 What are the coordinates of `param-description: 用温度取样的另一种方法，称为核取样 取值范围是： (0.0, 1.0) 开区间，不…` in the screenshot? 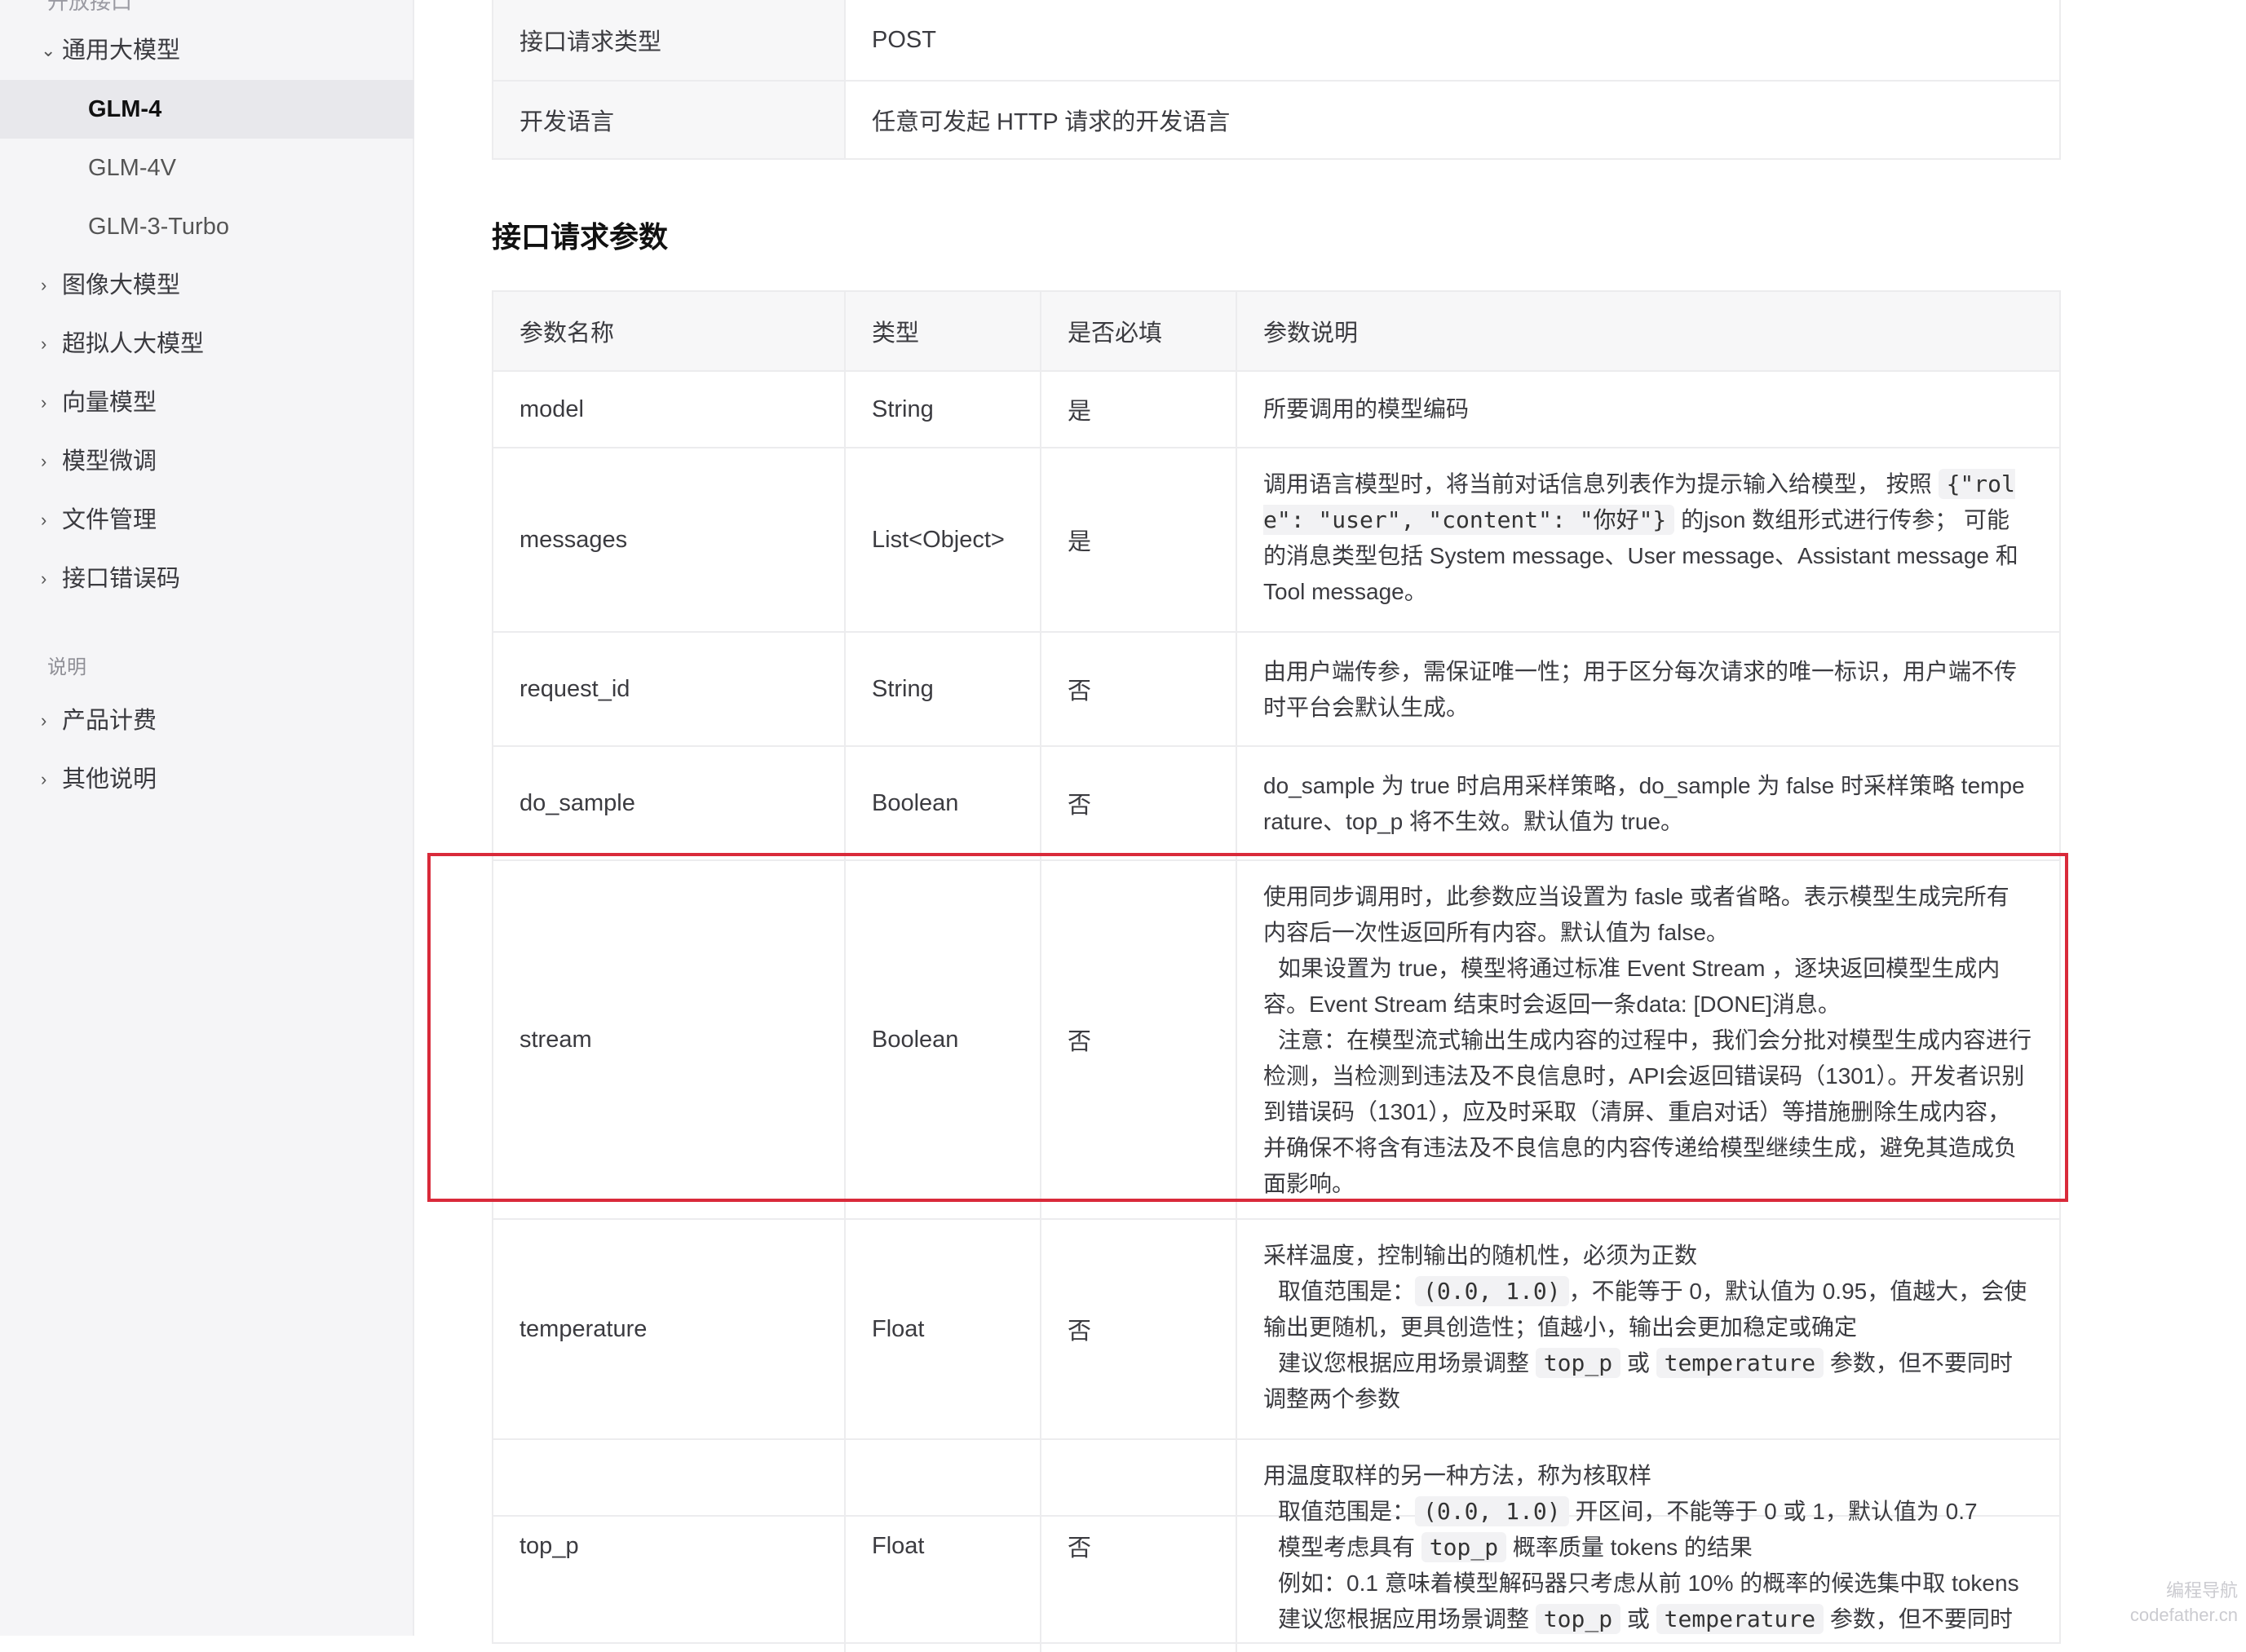 It's located at (1648, 1546).